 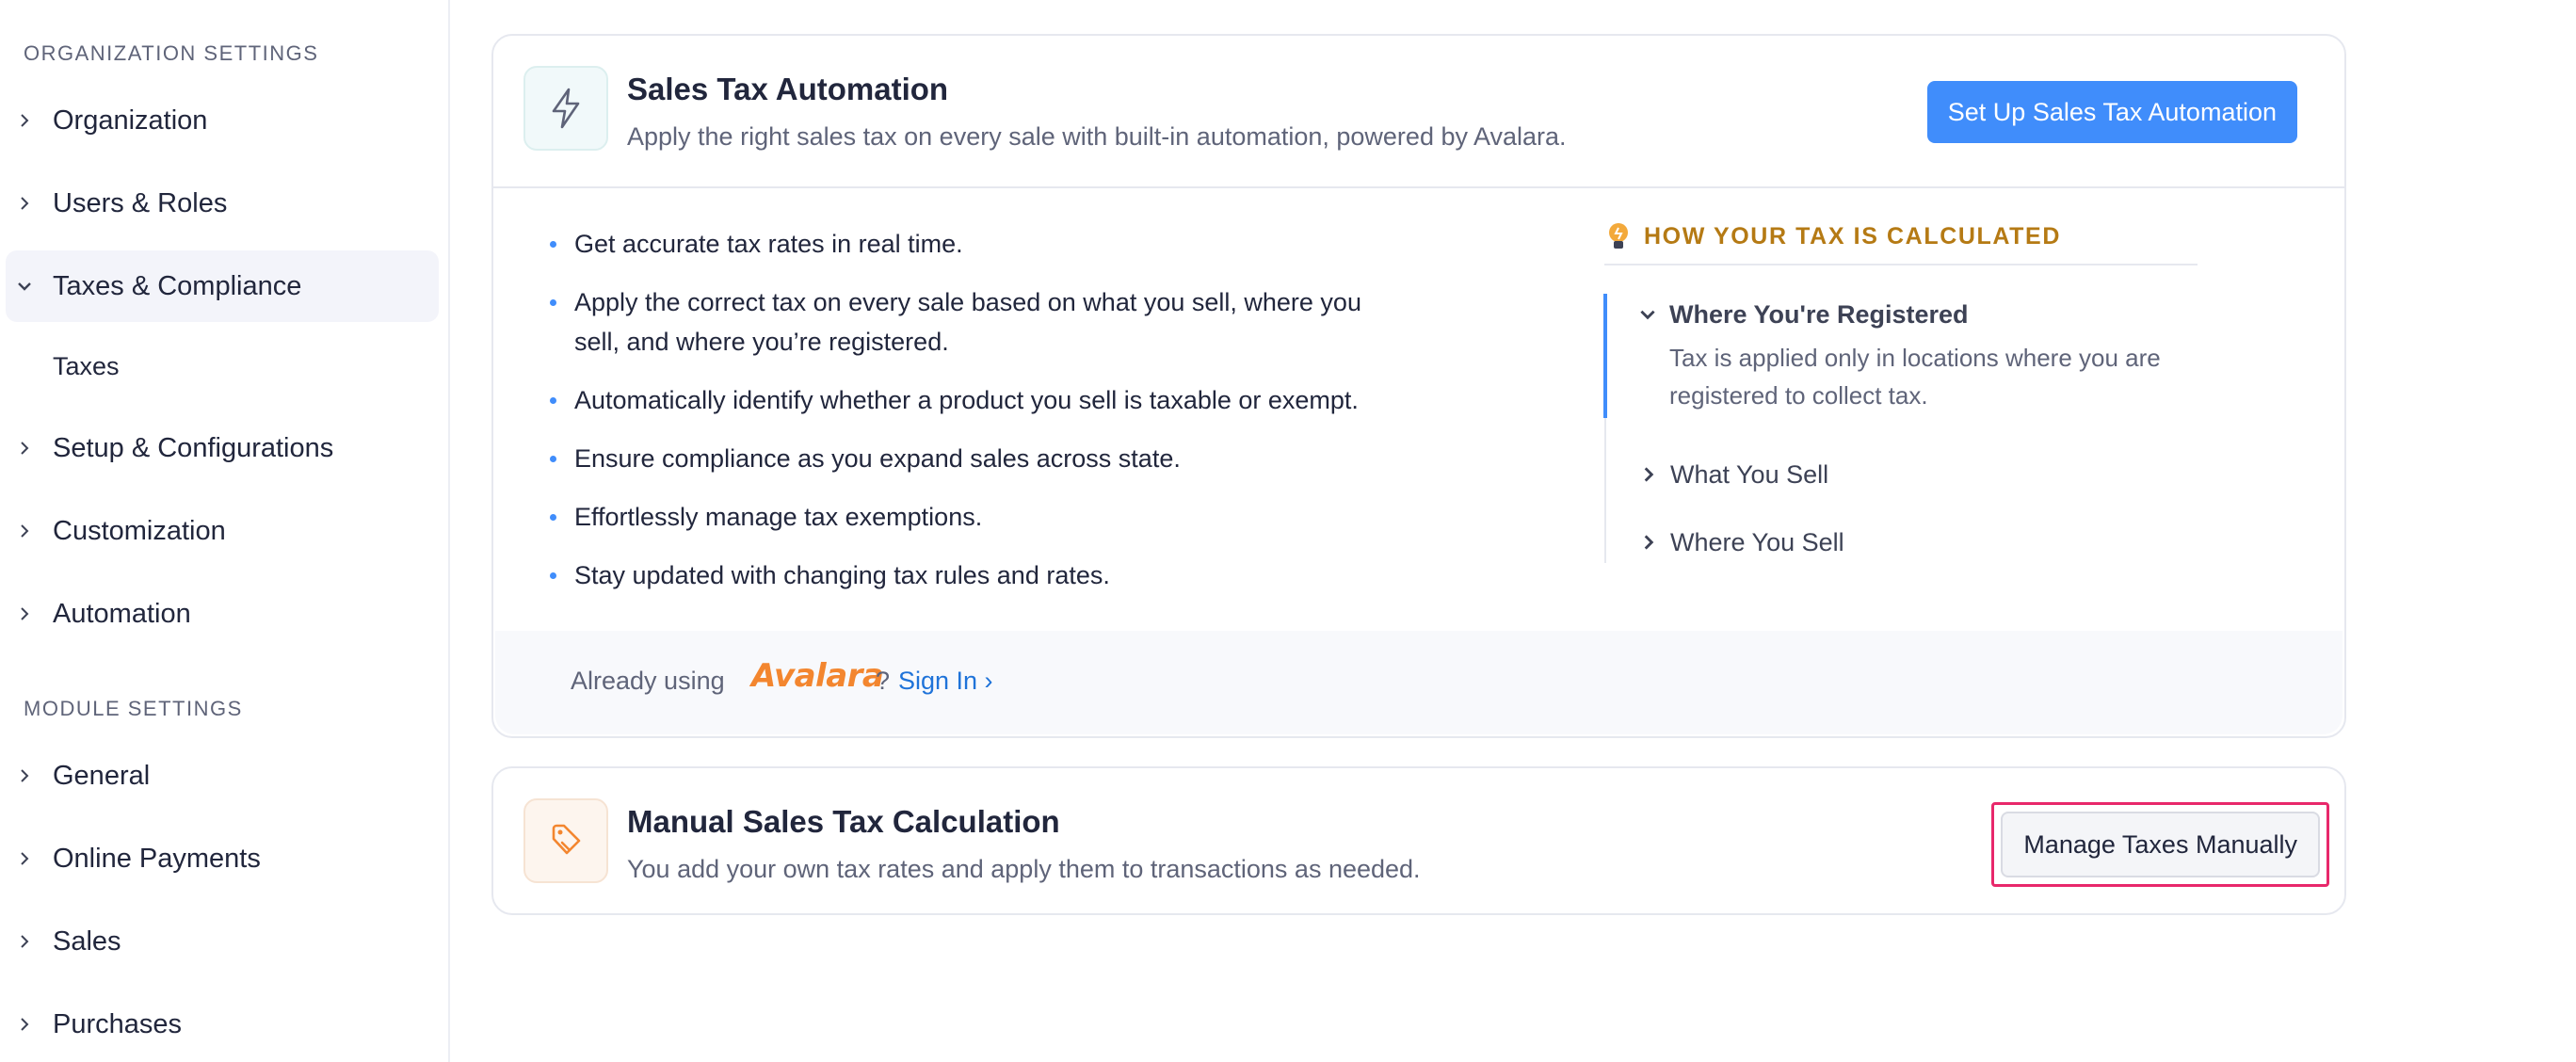 I want to click on automation-title: Sales Tax Automation, so click(x=788, y=89).